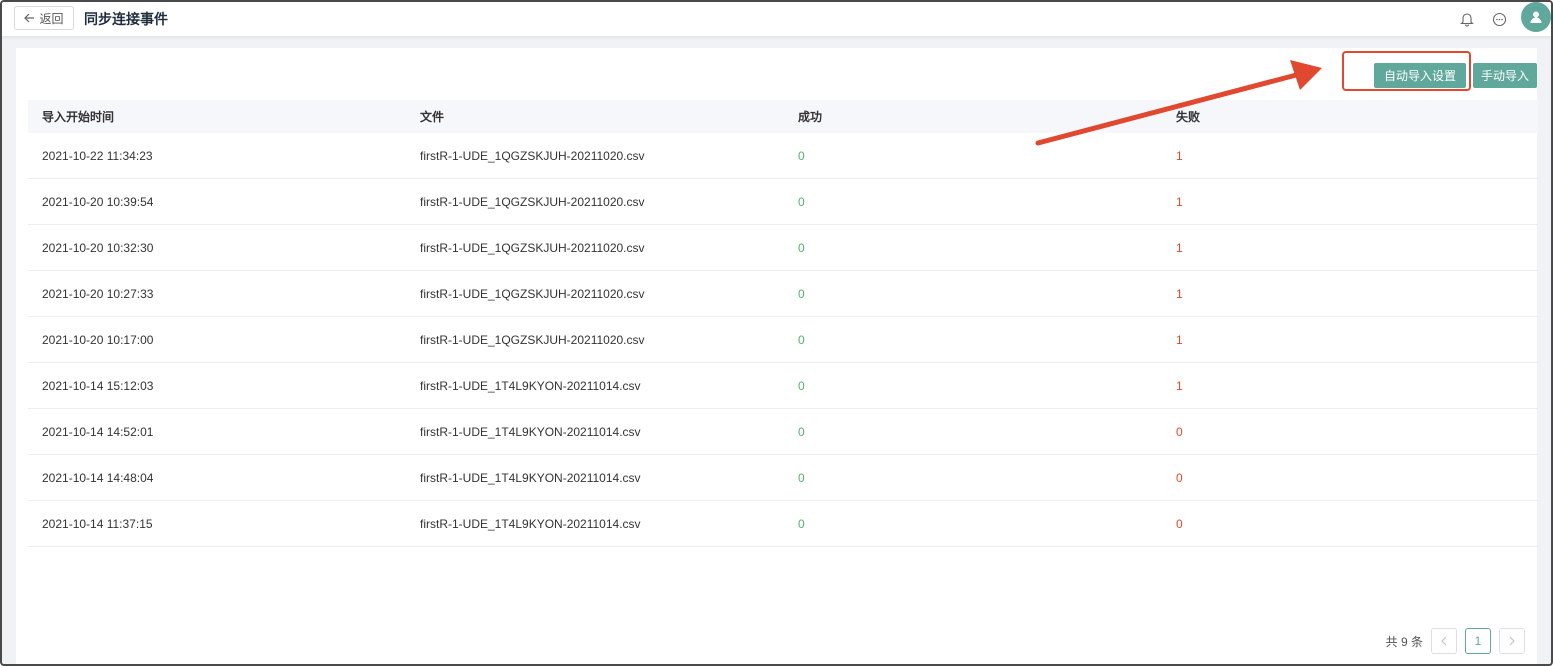 The width and height of the screenshot is (1553, 666). Describe the element at coordinates (1406, 71) in the screenshot. I see `annotation-highlight-box` at that location.